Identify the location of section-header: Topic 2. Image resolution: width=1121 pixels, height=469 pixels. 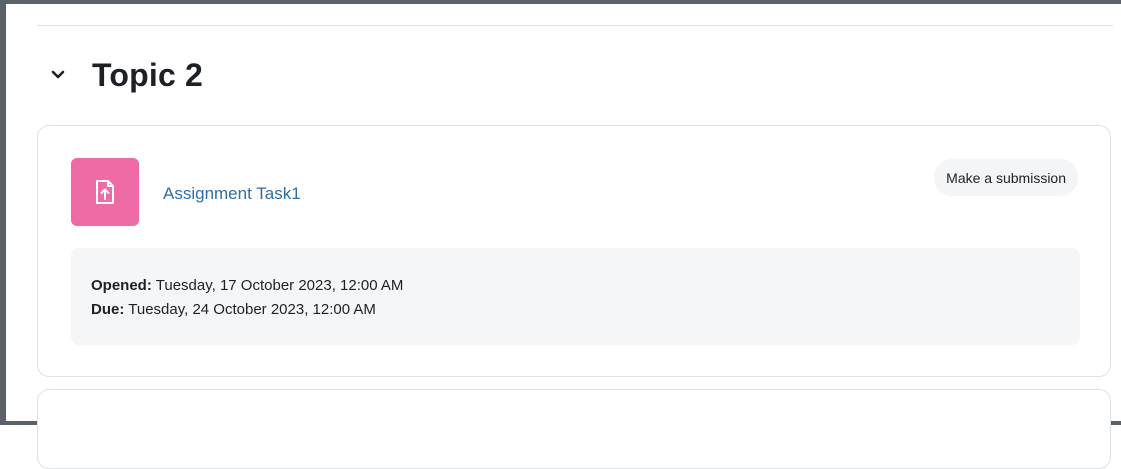
(126, 75).